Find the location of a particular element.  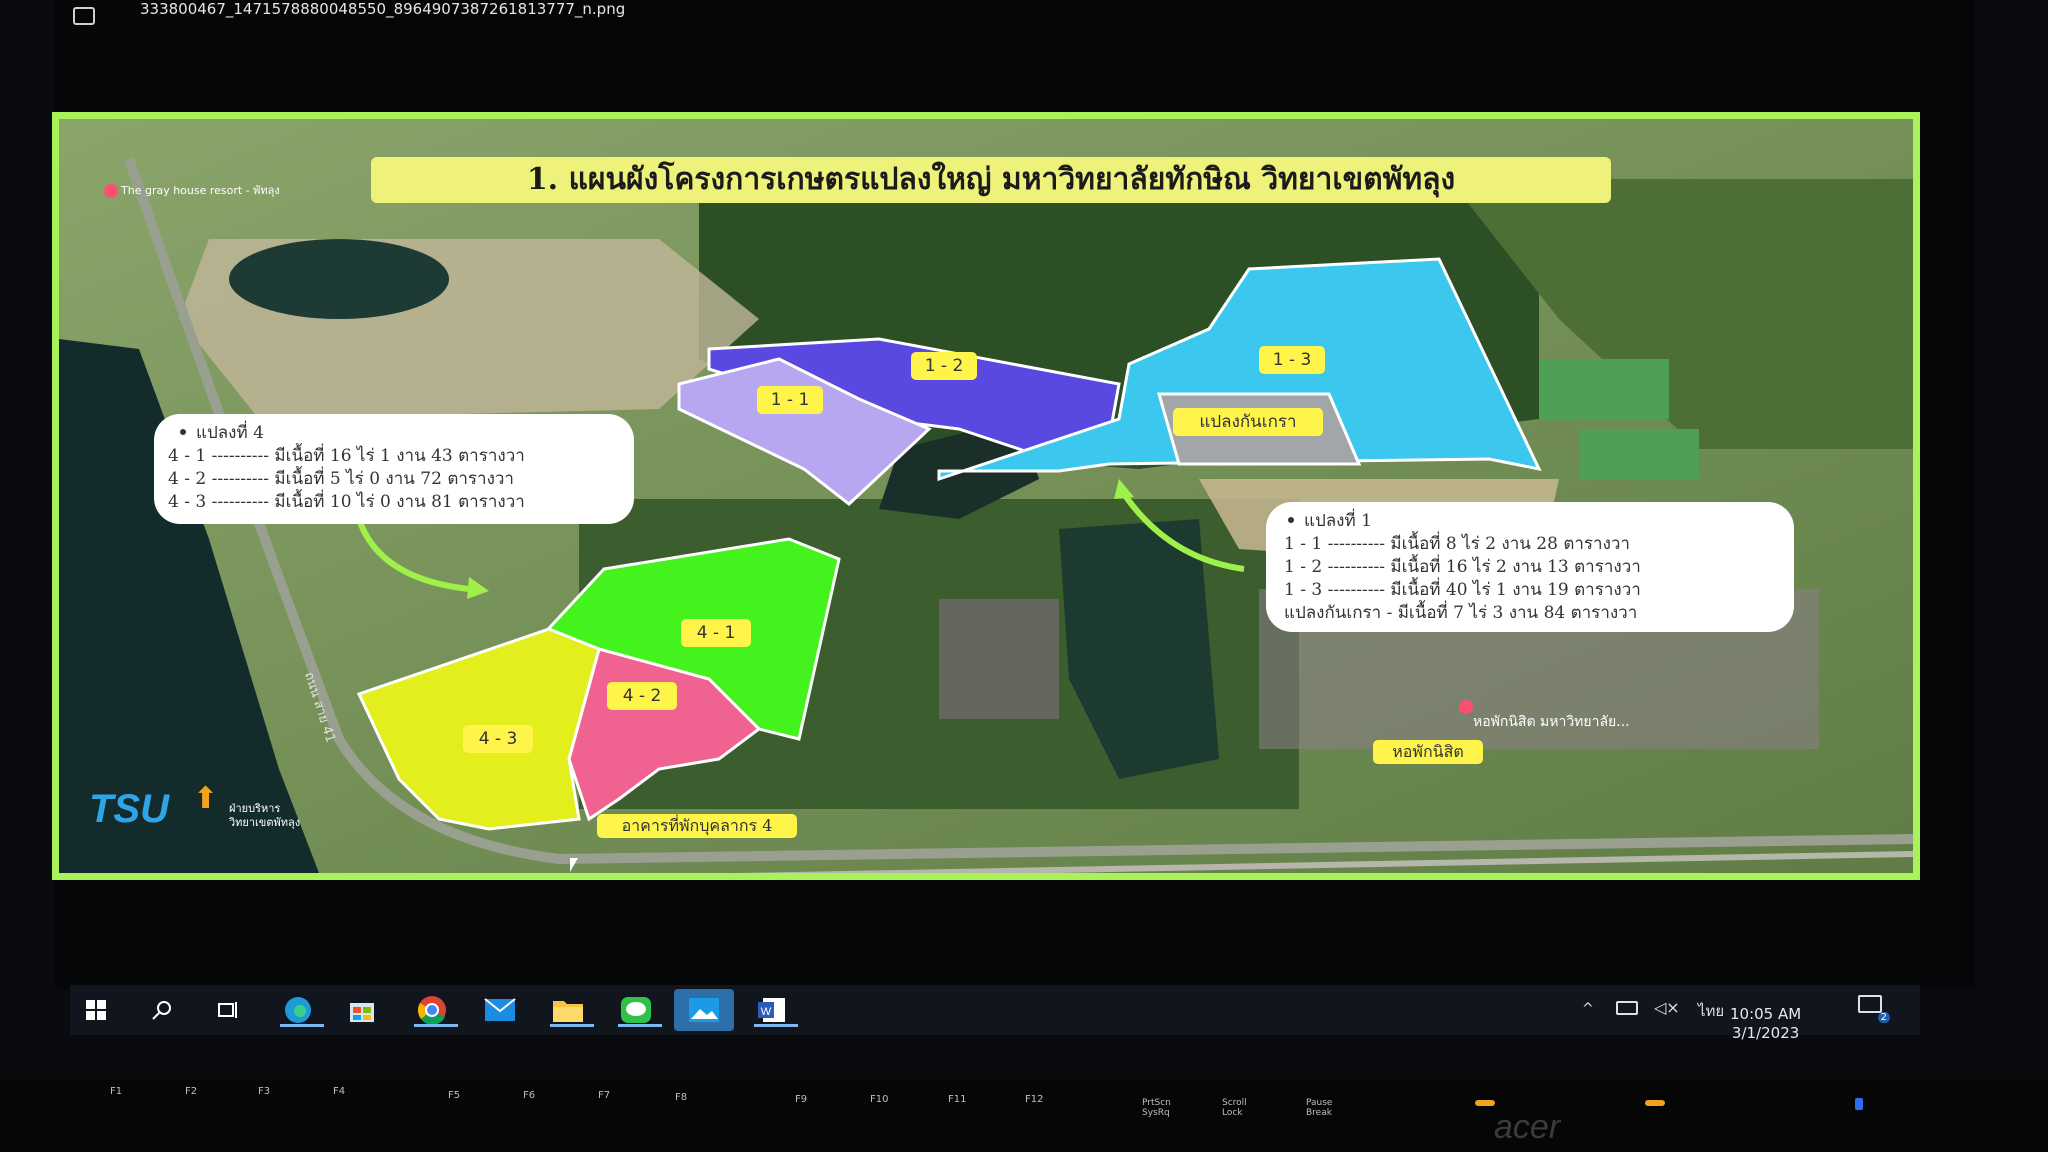

volume-muted-icon: ◁× is located at coordinates (1667, 1007).